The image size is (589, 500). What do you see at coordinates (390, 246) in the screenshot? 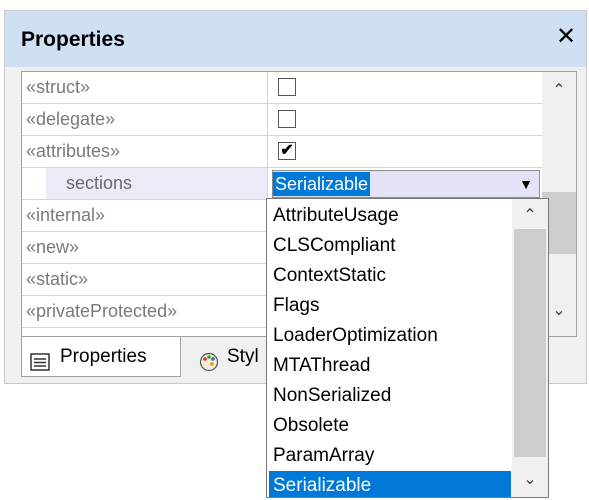
I see `dropdown-option: CLSCompliant` at bounding box center [390, 246].